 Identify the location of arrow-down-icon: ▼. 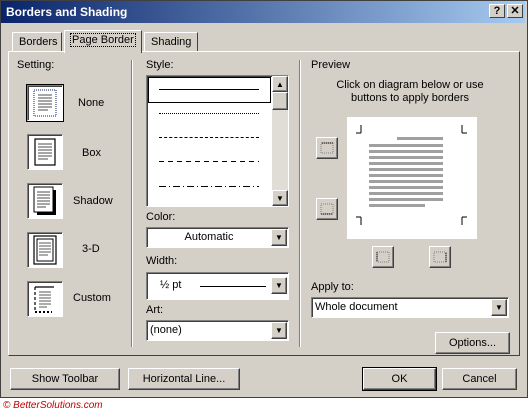
(280, 198).